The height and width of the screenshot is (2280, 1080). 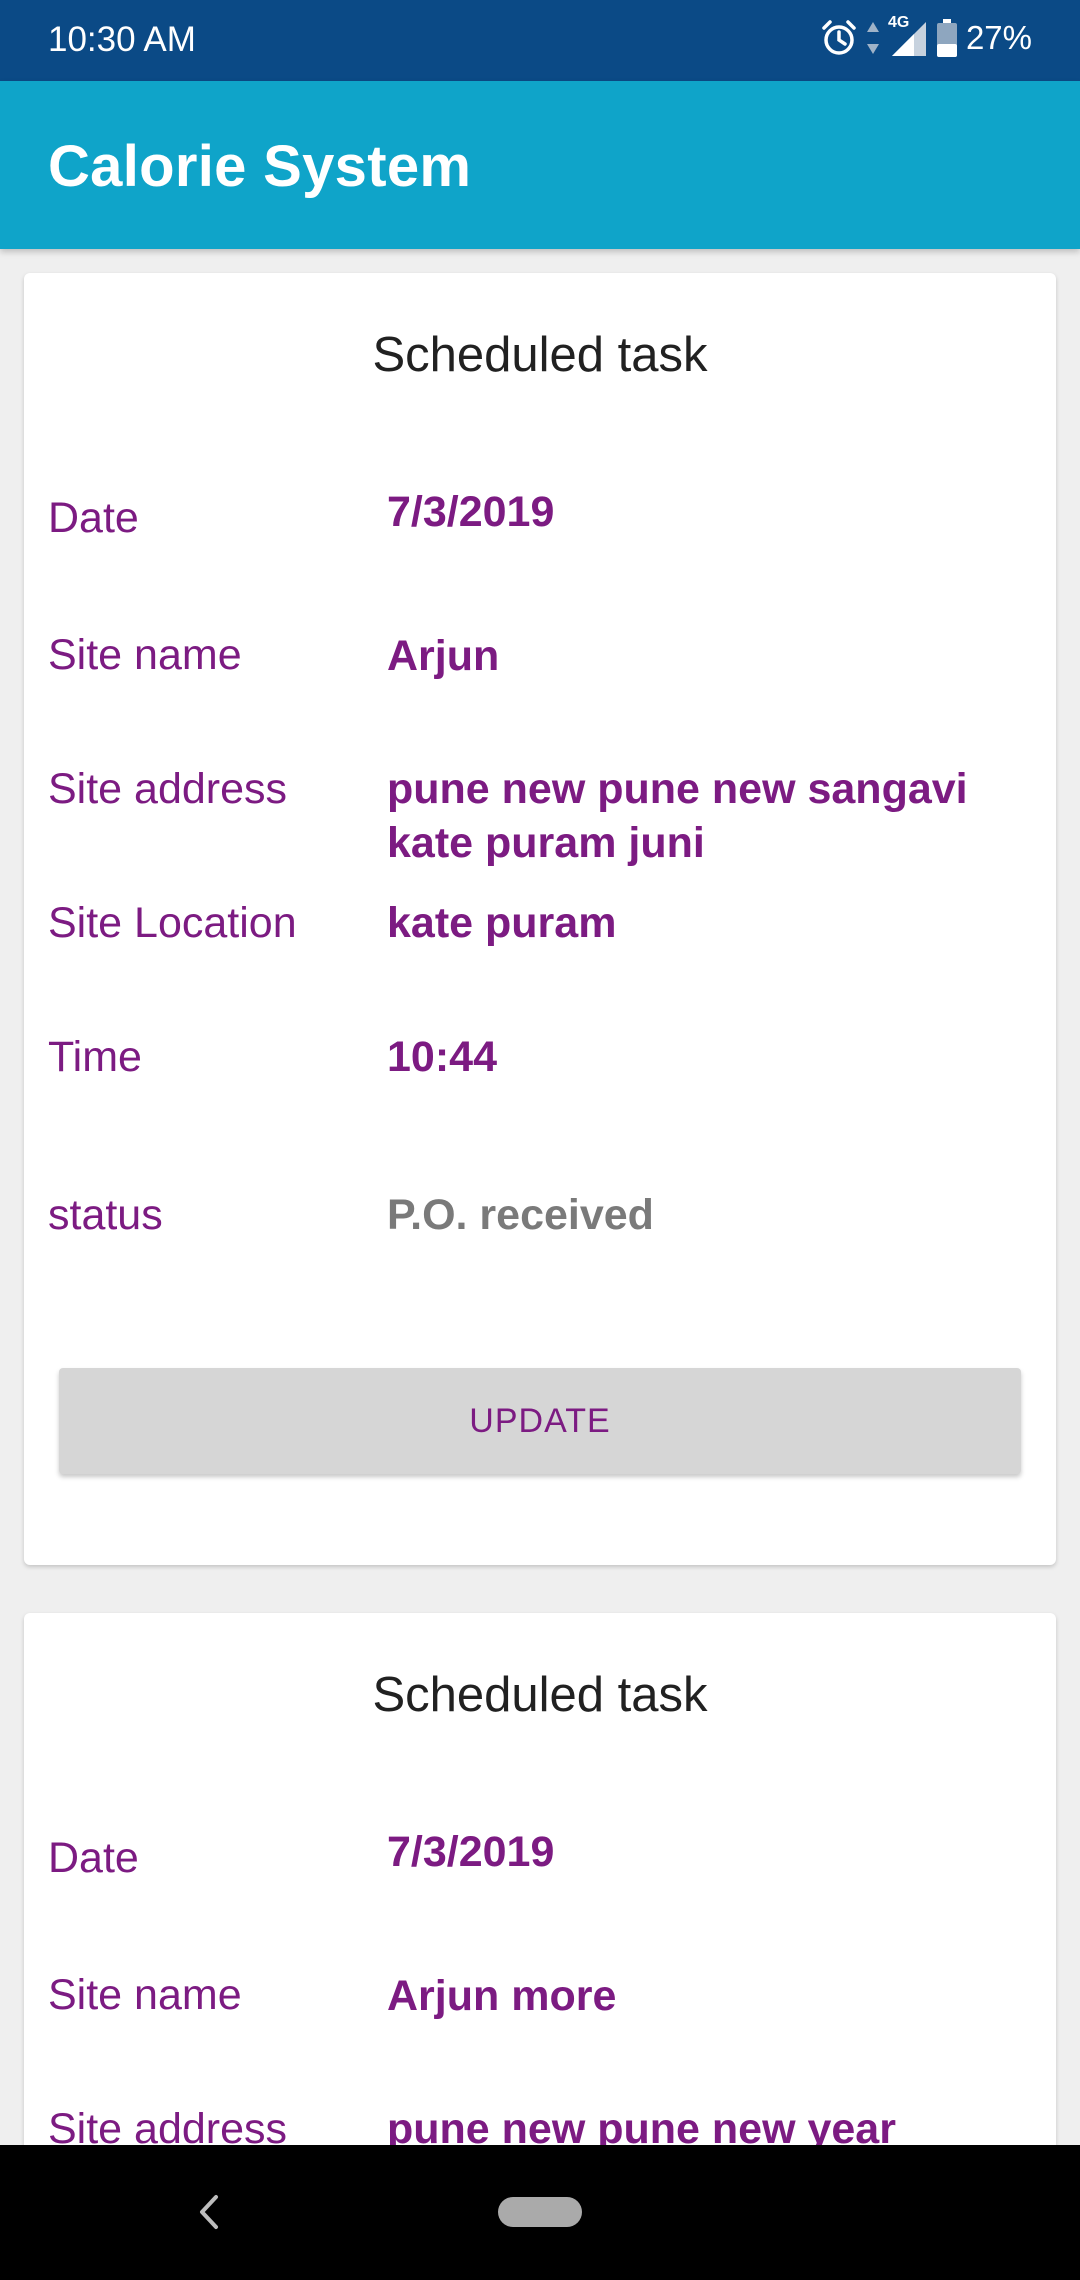 I want to click on home-pill-icon, so click(x=540, y=2212).